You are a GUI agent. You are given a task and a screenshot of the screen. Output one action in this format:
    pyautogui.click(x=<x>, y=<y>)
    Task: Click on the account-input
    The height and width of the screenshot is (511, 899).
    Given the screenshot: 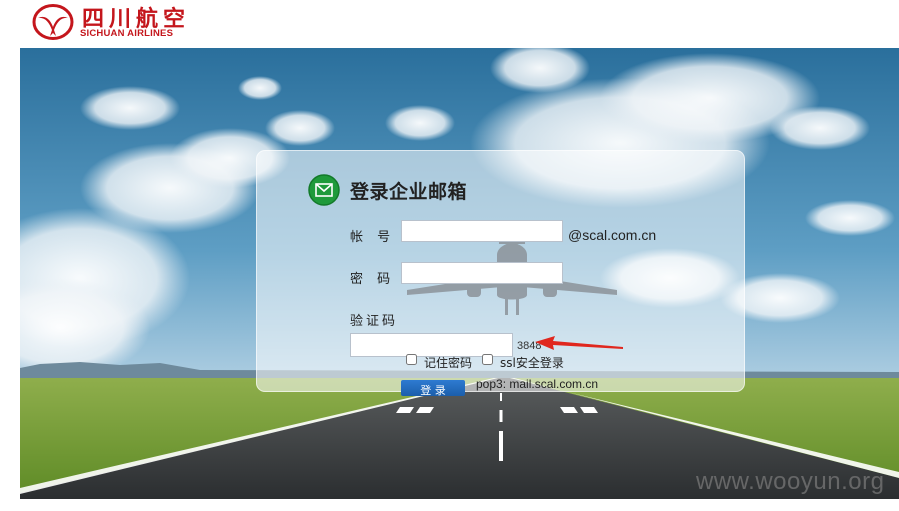 What is the action you would take?
    pyautogui.click(x=482, y=231)
    